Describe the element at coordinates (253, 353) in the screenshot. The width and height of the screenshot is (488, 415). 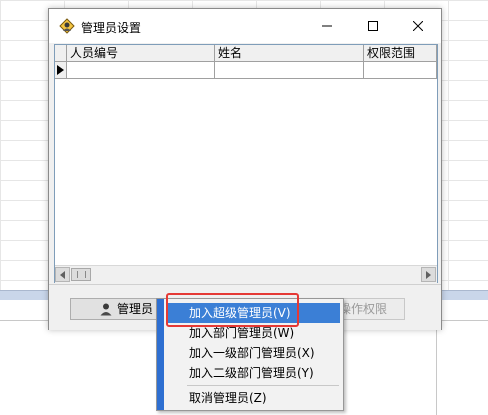
I see `menu-item-add-level1-department-admin: 加入一级部门管理员(X)` at that location.